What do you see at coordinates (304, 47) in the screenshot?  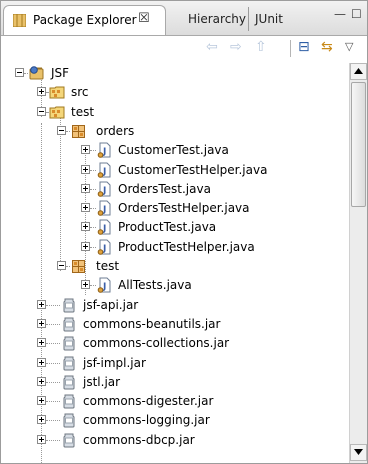 I see `collapse-all-icon: ⊟` at bounding box center [304, 47].